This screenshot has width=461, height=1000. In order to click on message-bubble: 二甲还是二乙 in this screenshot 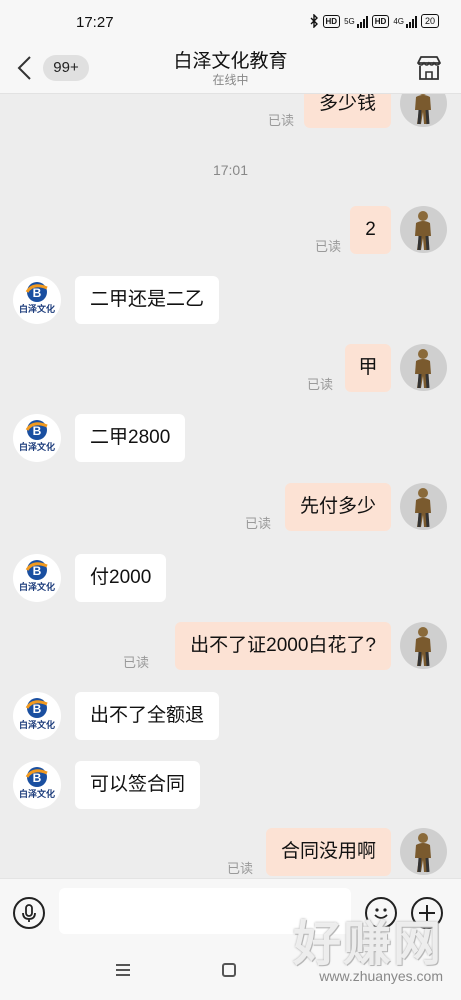, I will do `click(147, 300)`.